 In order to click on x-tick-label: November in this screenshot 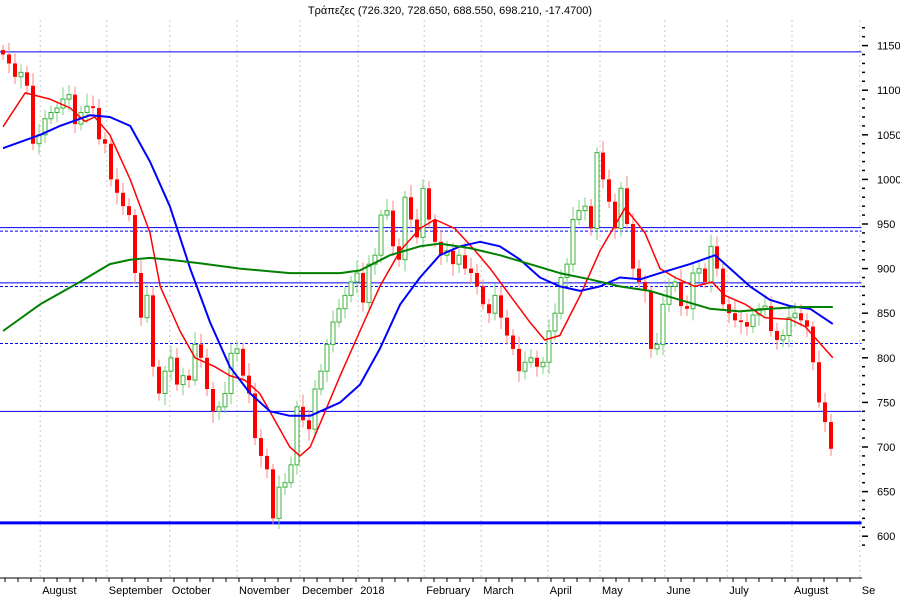, I will do `click(264, 591)`.